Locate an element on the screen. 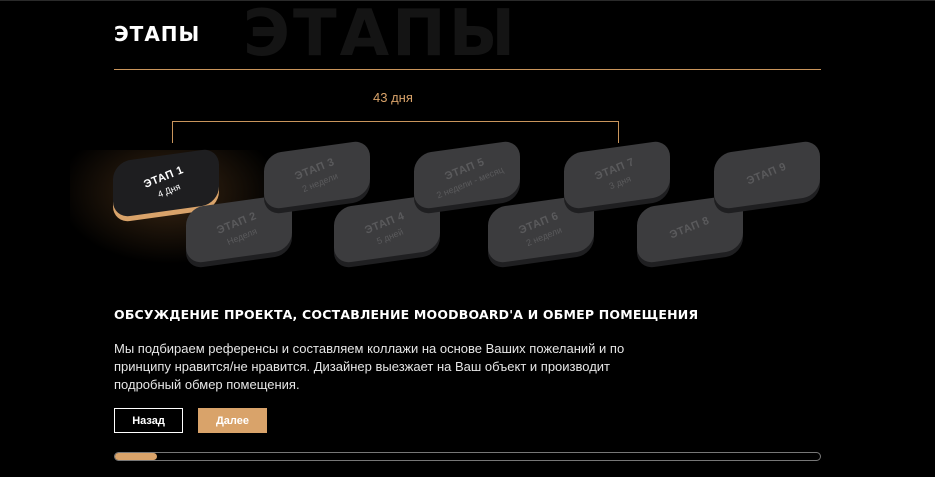  background-title: ЭТАПЫ is located at coordinates (381, 35).